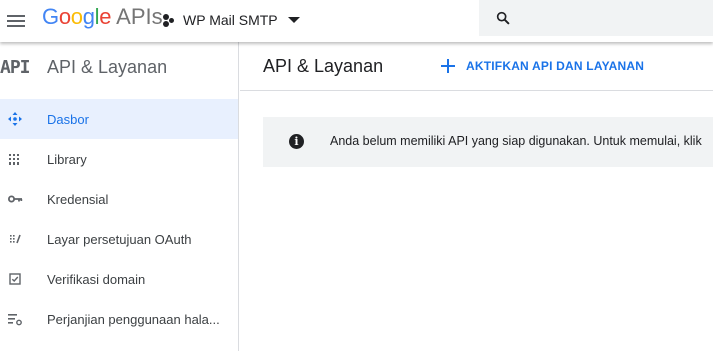 The width and height of the screenshot is (713, 351). What do you see at coordinates (555, 66) in the screenshot?
I see `enable-apis-label: AKTIFKAN API DAN LAYANAN` at bounding box center [555, 66].